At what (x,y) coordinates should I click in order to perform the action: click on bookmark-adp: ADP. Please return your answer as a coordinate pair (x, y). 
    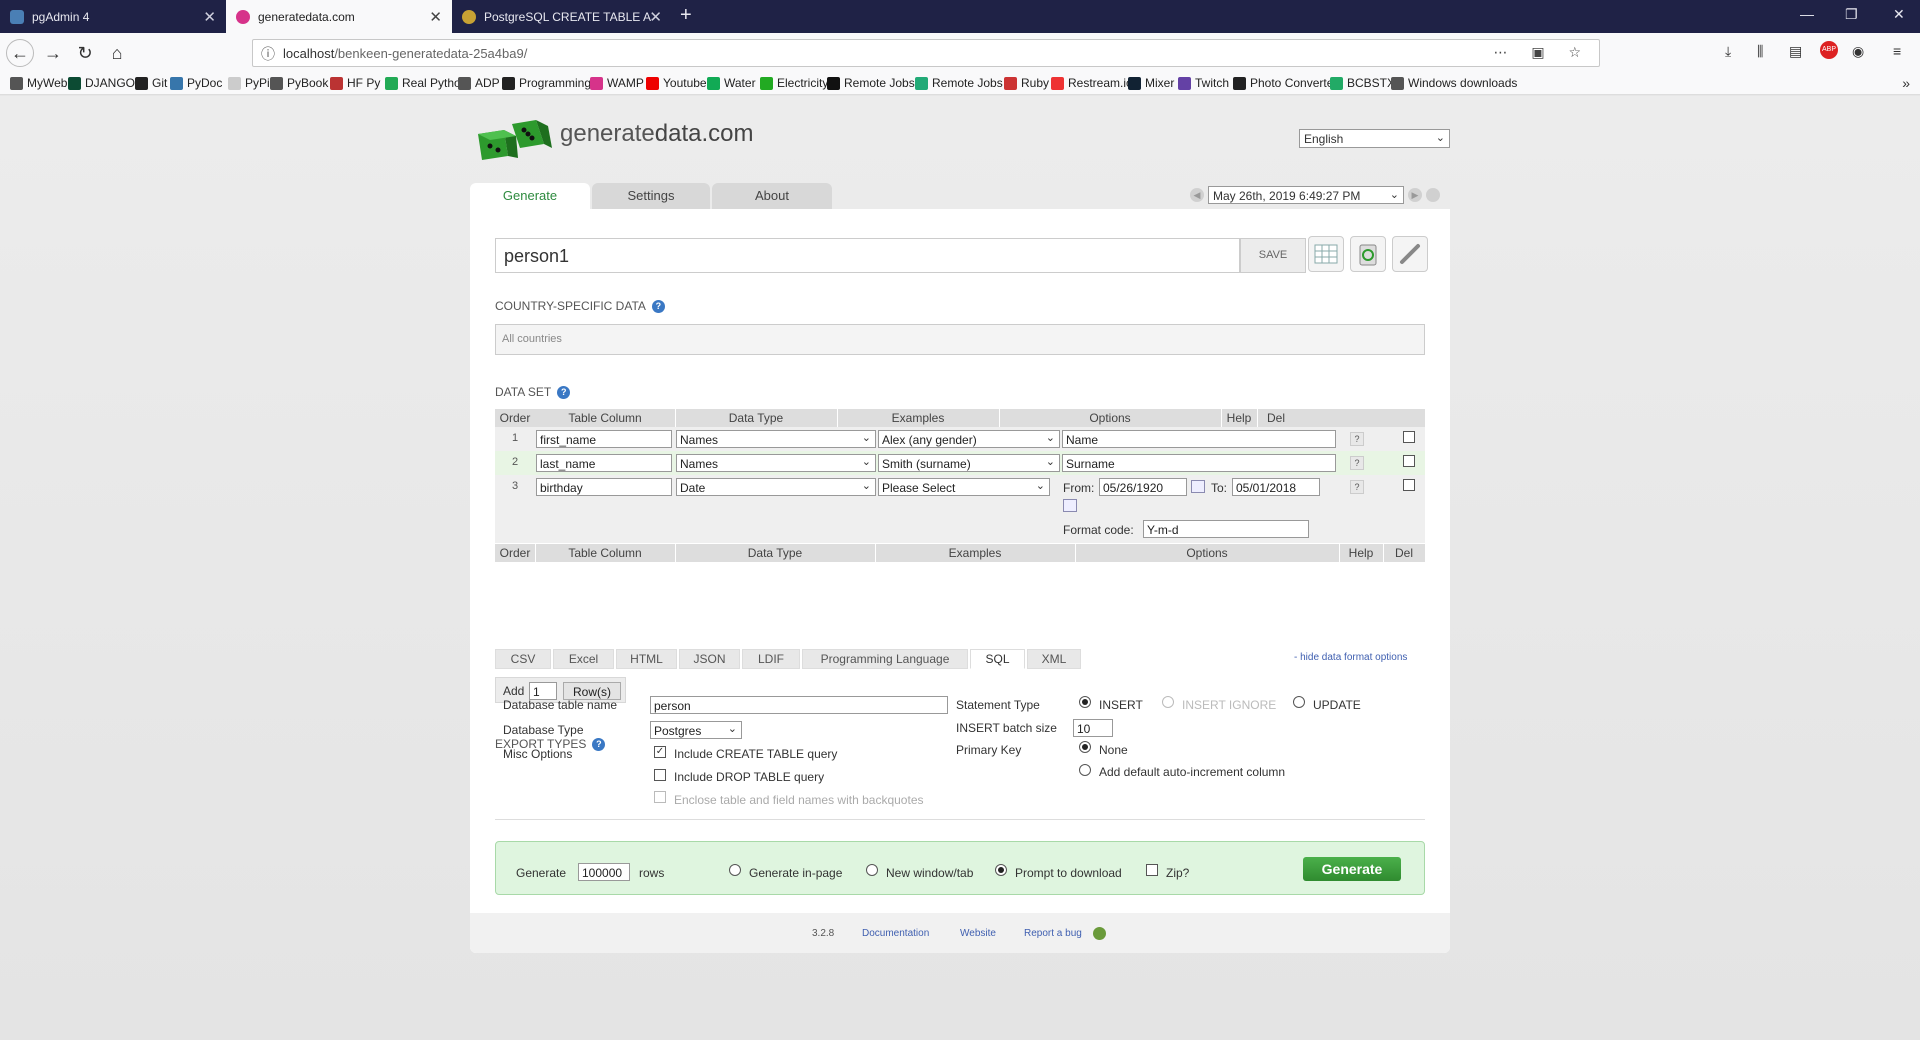
    Looking at the image, I should click on (479, 83).